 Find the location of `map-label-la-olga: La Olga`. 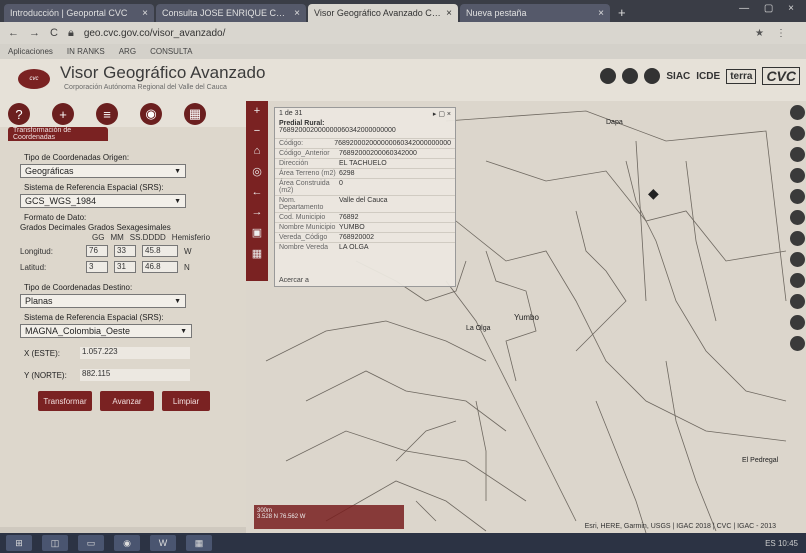

map-label-la-olga: La Olga is located at coordinates (478, 328).